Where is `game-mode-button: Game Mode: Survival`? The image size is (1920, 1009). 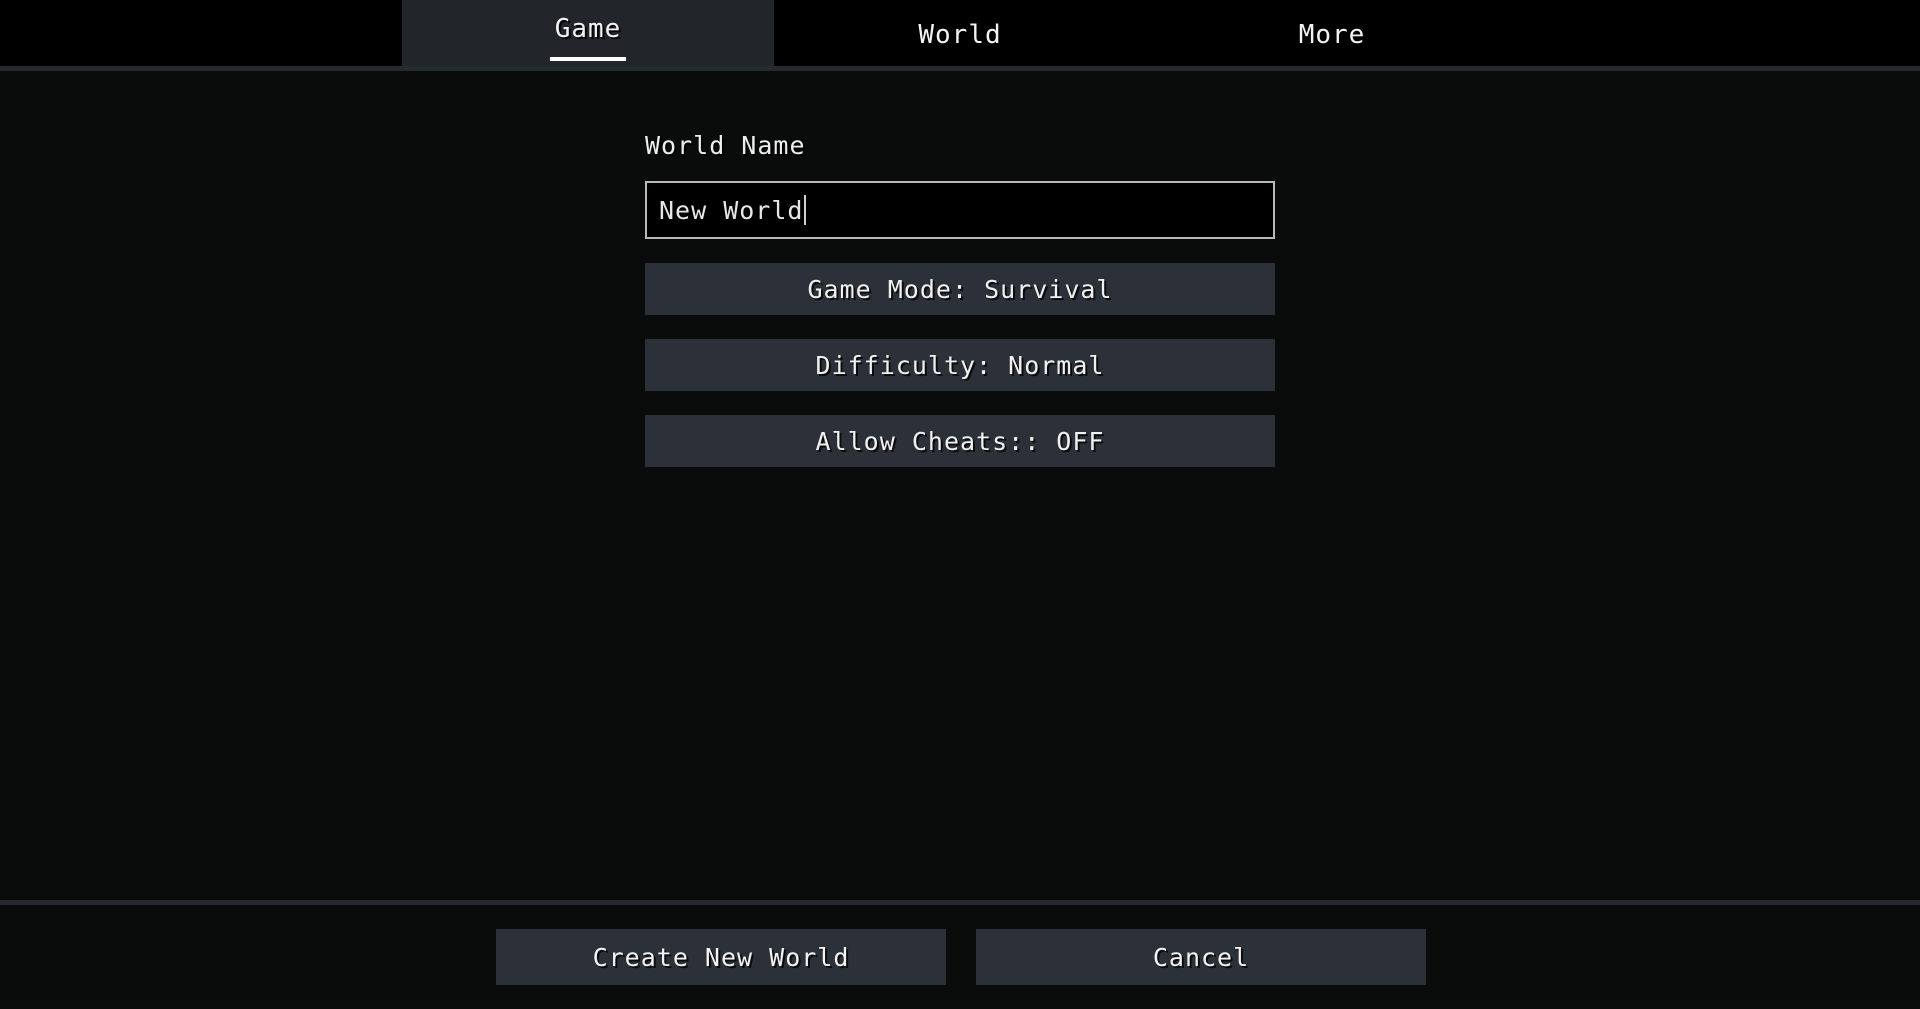
game-mode-button: Game Mode: Survival is located at coordinates (960, 289).